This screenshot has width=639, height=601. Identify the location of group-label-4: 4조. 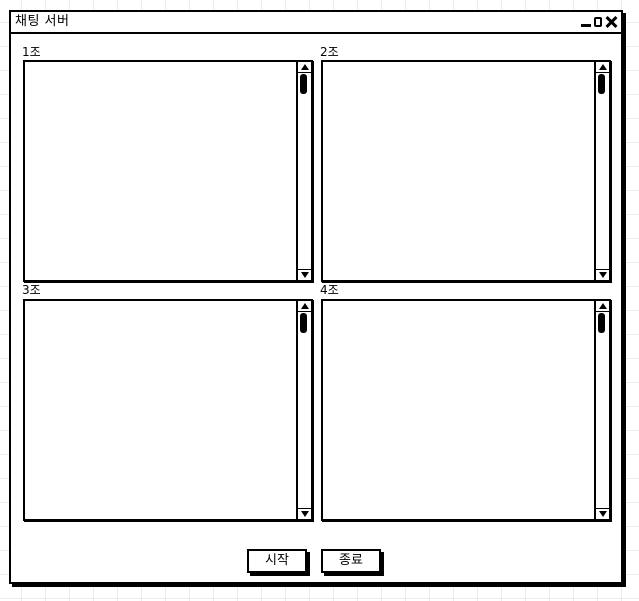
(329, 290).